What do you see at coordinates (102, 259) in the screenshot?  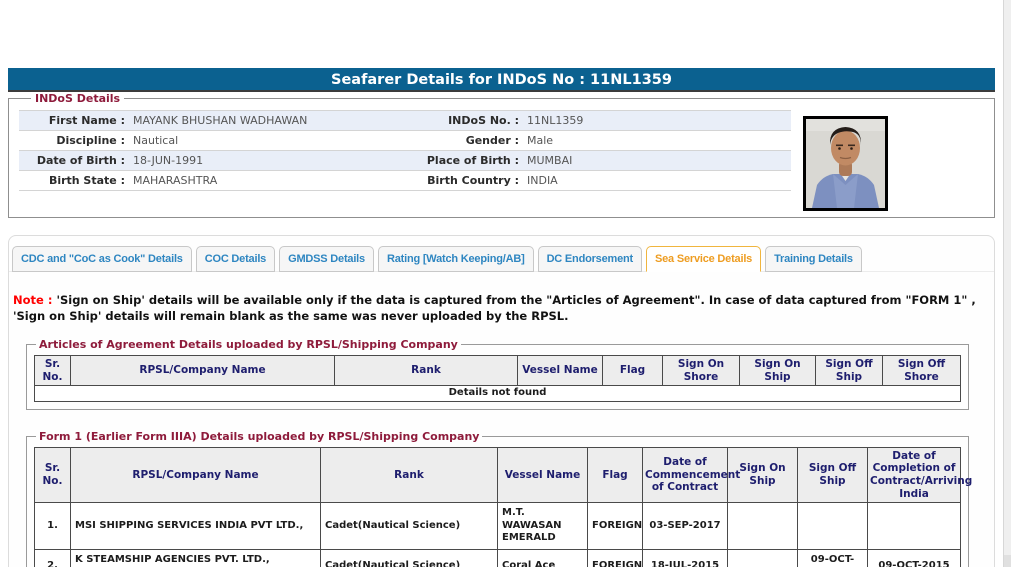 I see `tab-cdc-and-coc-as-cook-details: CDC and "CoC as Cook" Details` at bounding box center [102, 259].